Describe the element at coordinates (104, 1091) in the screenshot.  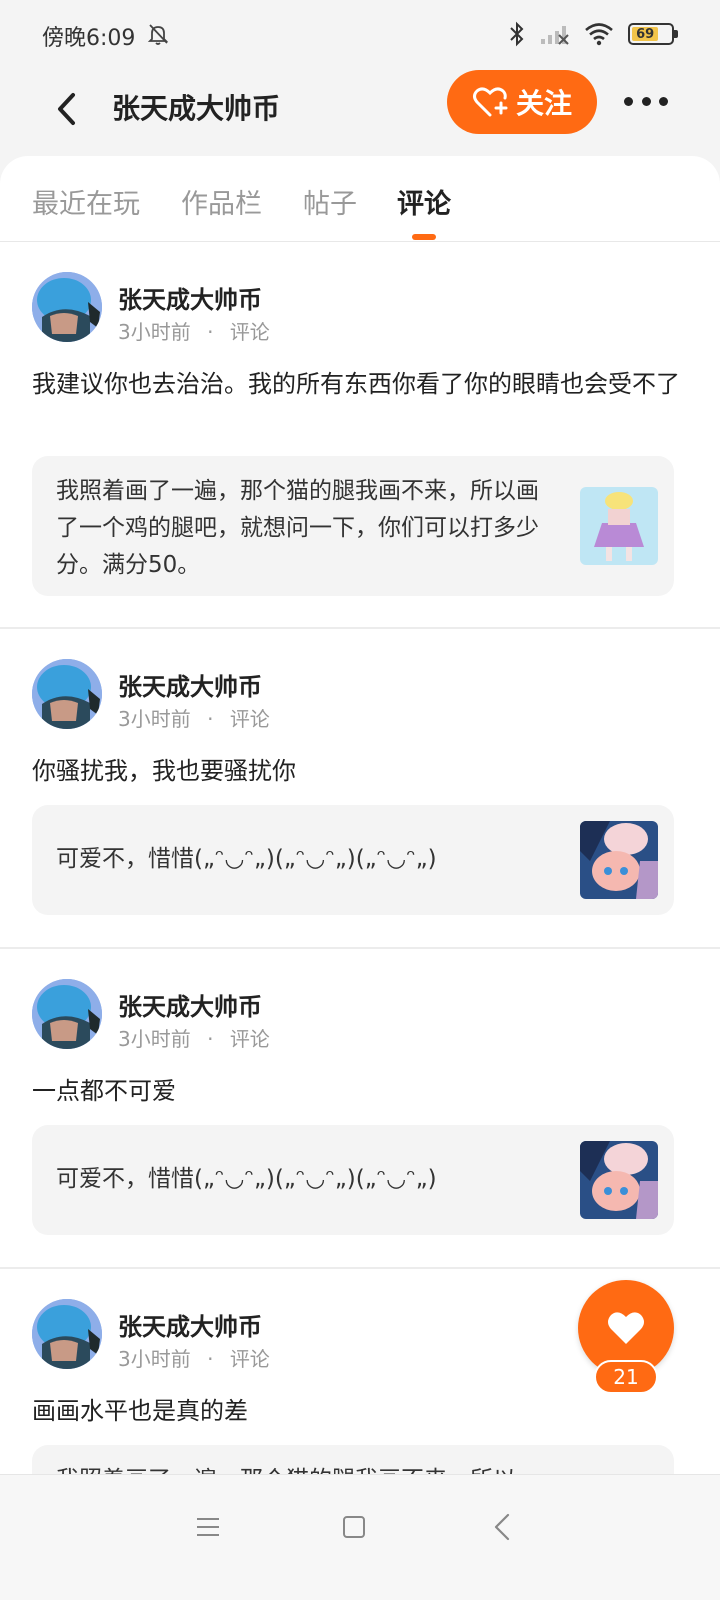
I see `comment-text: 一点都不可爱` at that location.